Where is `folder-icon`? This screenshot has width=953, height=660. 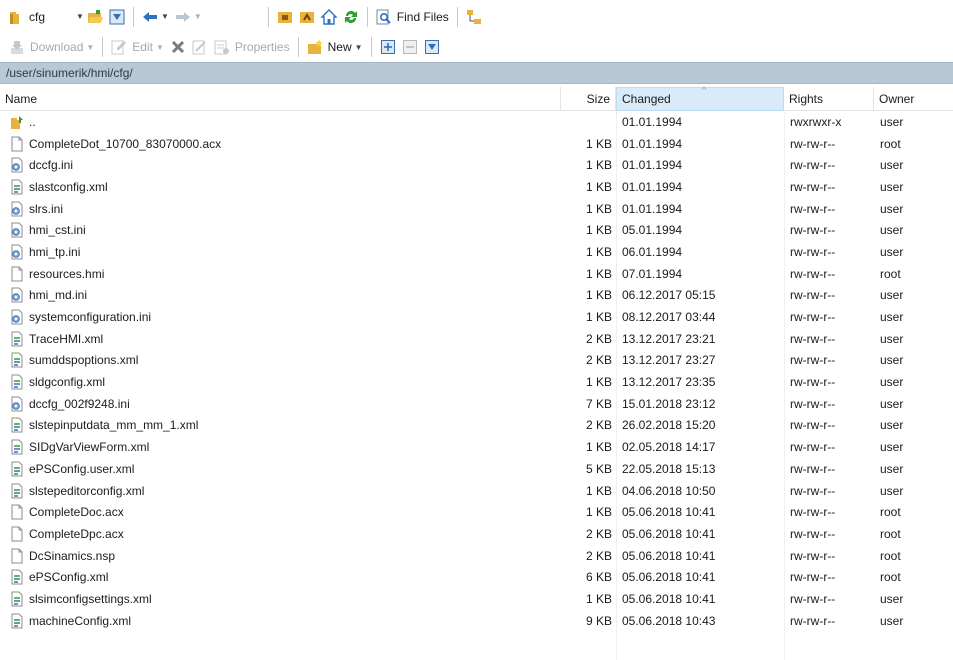 folder-icon is located at coordinates (17, 17).